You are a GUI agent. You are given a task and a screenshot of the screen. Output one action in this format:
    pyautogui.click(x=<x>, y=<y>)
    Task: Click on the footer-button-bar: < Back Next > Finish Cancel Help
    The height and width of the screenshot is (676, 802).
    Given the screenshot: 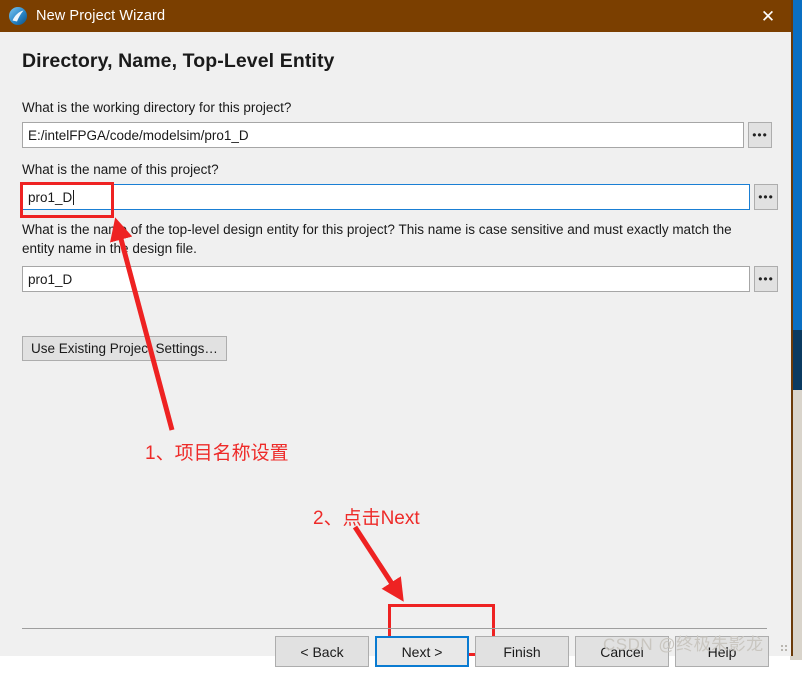 What is the action you would take?
    pyautogui.click(x=396, y=656)
    